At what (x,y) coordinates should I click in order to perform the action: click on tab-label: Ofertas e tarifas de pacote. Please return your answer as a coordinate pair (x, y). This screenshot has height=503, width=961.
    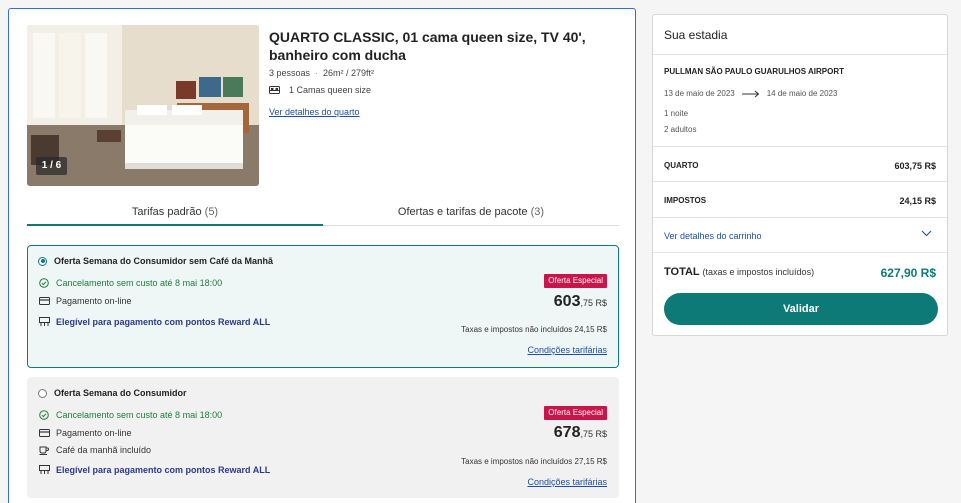
    Looking at the image, I should click on (462, 212).